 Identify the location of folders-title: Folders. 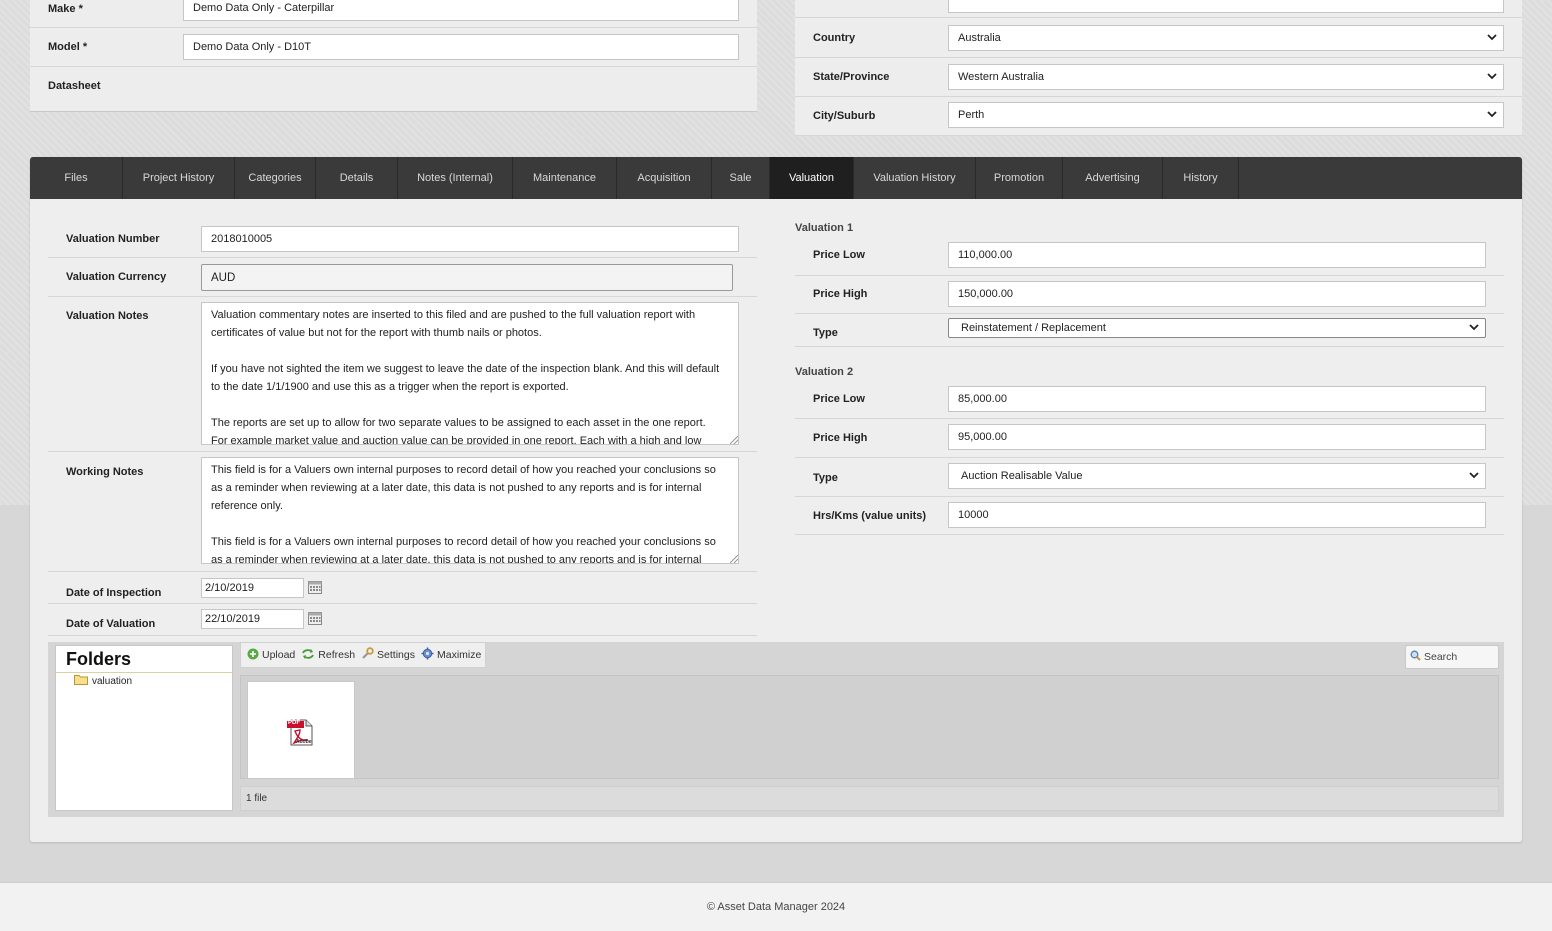
(99, 659).